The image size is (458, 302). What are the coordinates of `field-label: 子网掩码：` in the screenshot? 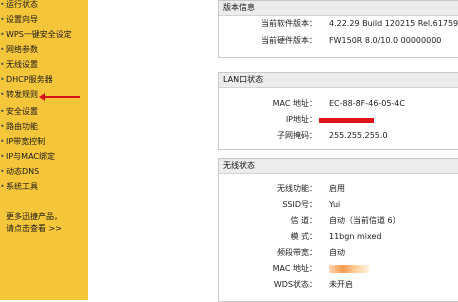 It's located at (297, 135).